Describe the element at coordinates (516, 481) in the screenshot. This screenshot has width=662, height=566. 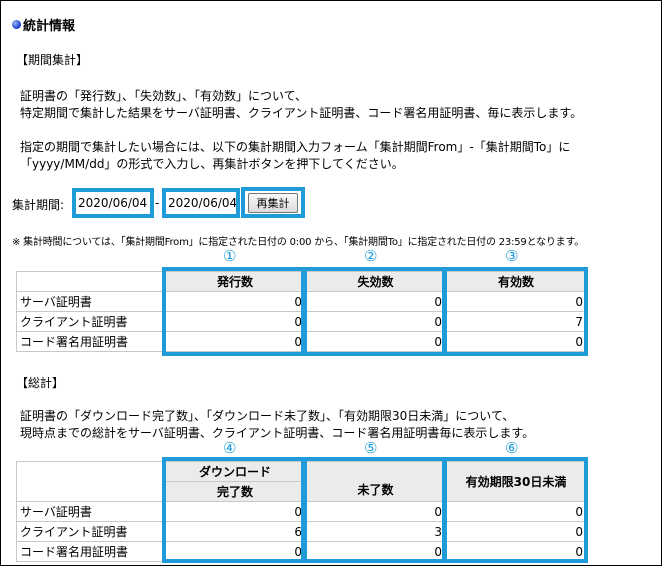
I see `col-expiring: 有効期限30日未満` at that location.